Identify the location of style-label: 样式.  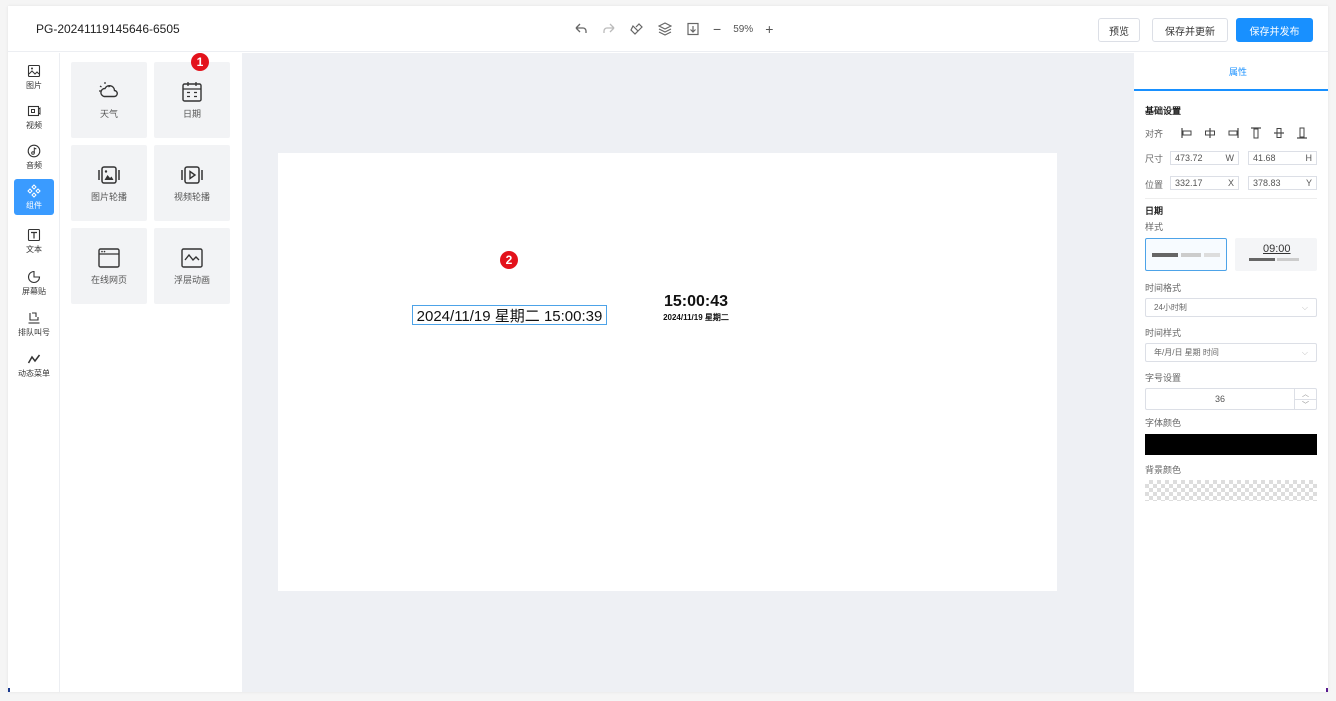
(1154, 227).